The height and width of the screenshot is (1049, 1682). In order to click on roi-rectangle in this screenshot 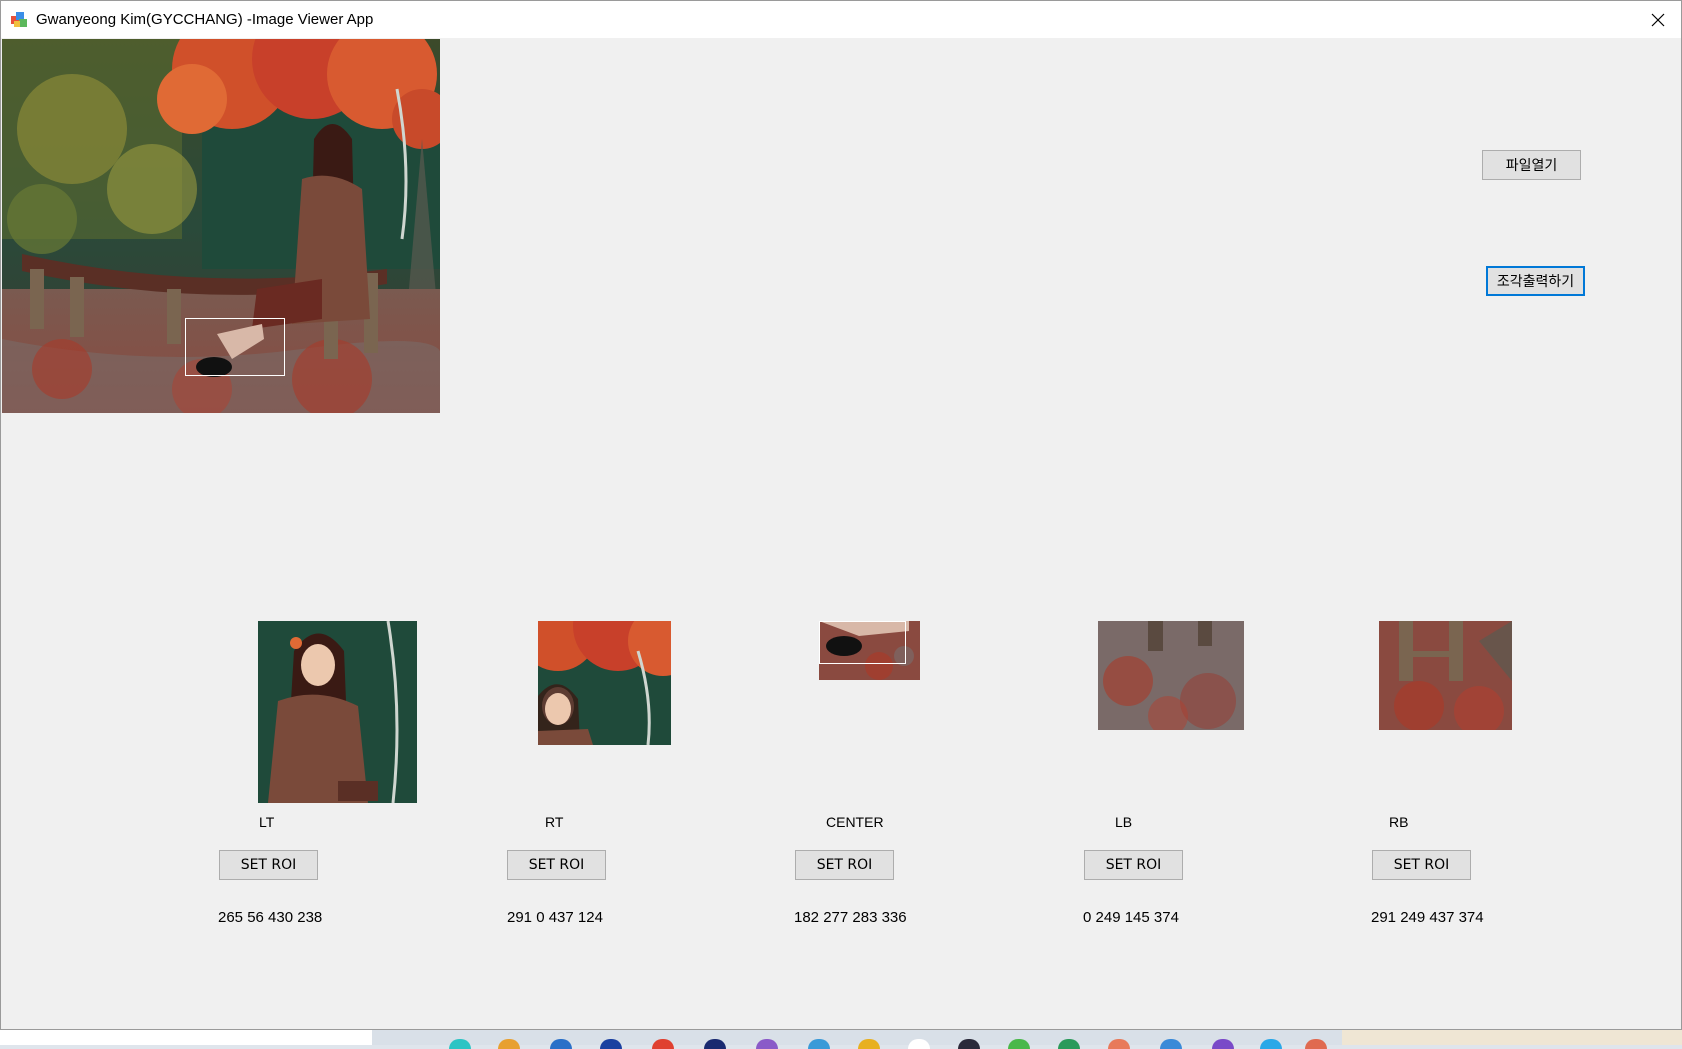, I will do `click(235, 347)`.